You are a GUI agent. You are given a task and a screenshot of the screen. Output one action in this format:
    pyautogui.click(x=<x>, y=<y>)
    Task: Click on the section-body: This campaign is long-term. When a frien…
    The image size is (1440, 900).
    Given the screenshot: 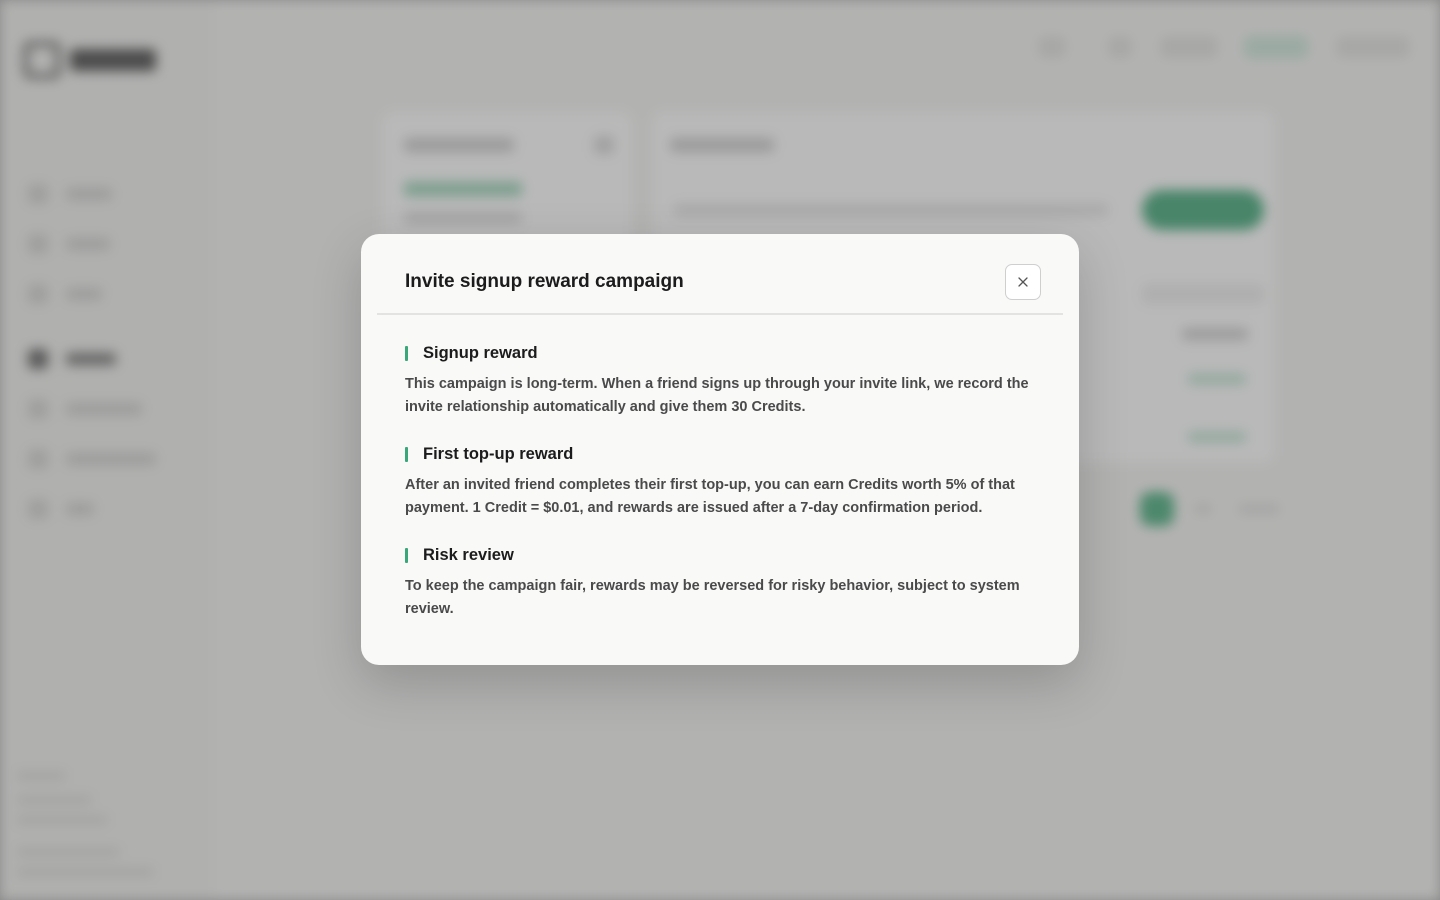 What is the action you would take?
    pyautogui.click(x=717, y=395)
    